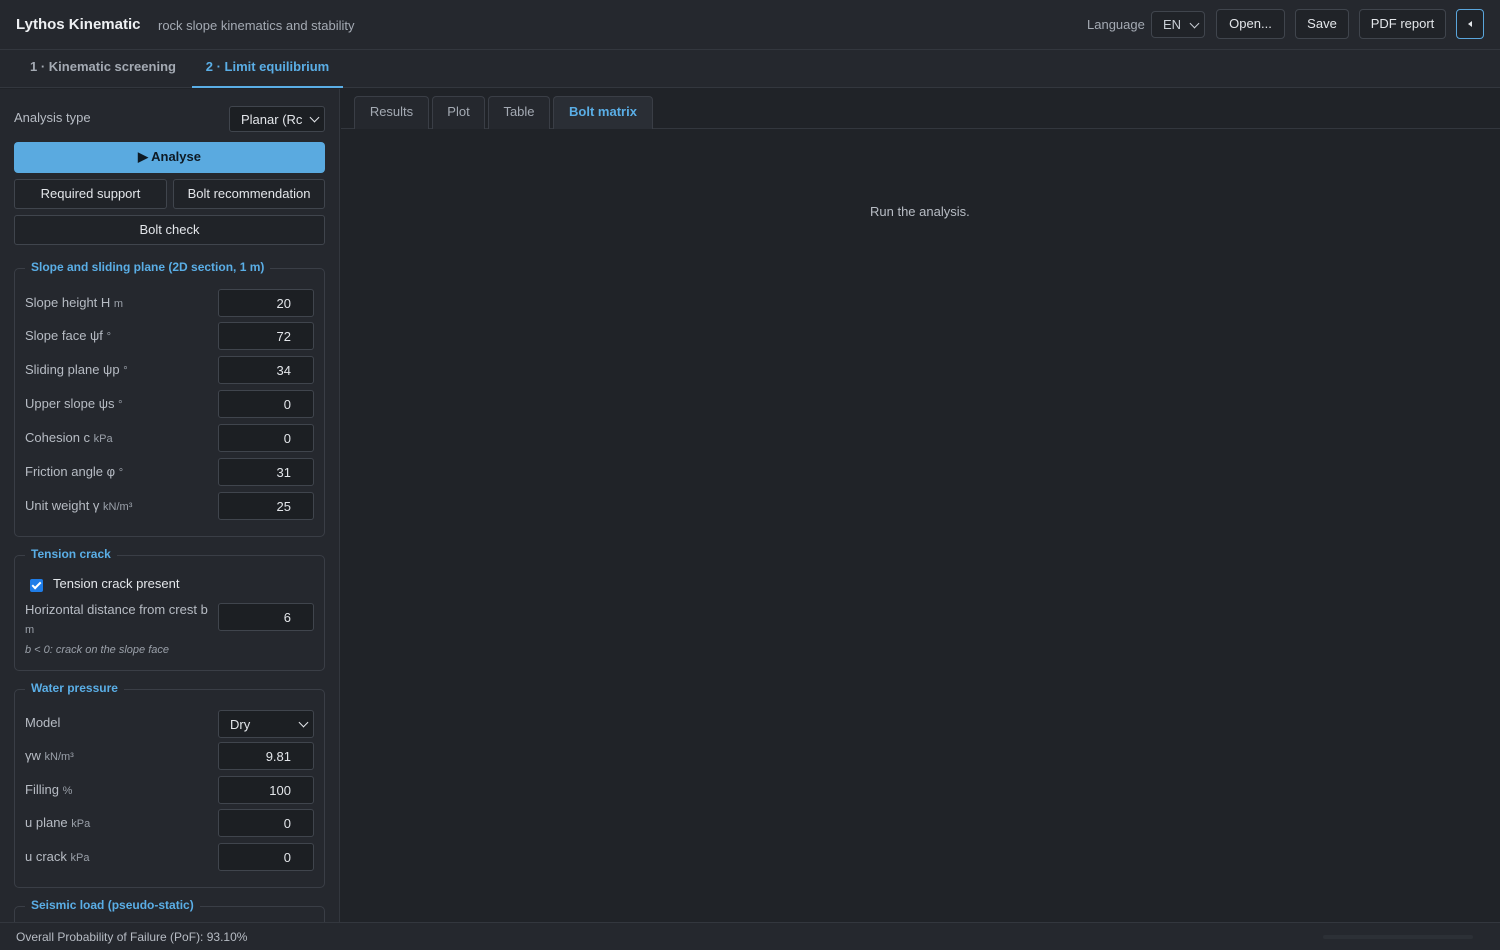 The width and height of the screenshot is (1500, 950). Describe the element at coordinates (97, 650) in the screenshot. I see `crack-note: b < 0: crack on the slope face` at that location.